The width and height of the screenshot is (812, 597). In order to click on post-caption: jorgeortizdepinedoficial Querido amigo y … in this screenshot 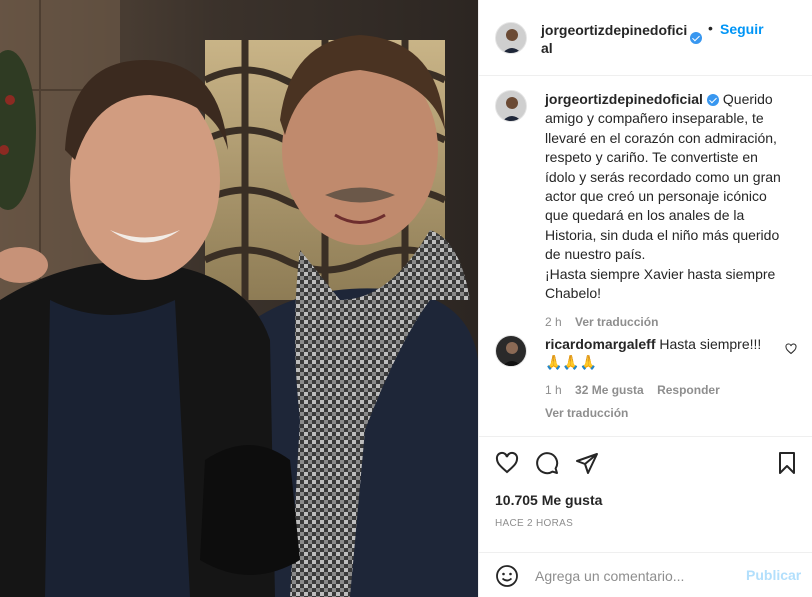, I will do `click(673, 211)`.